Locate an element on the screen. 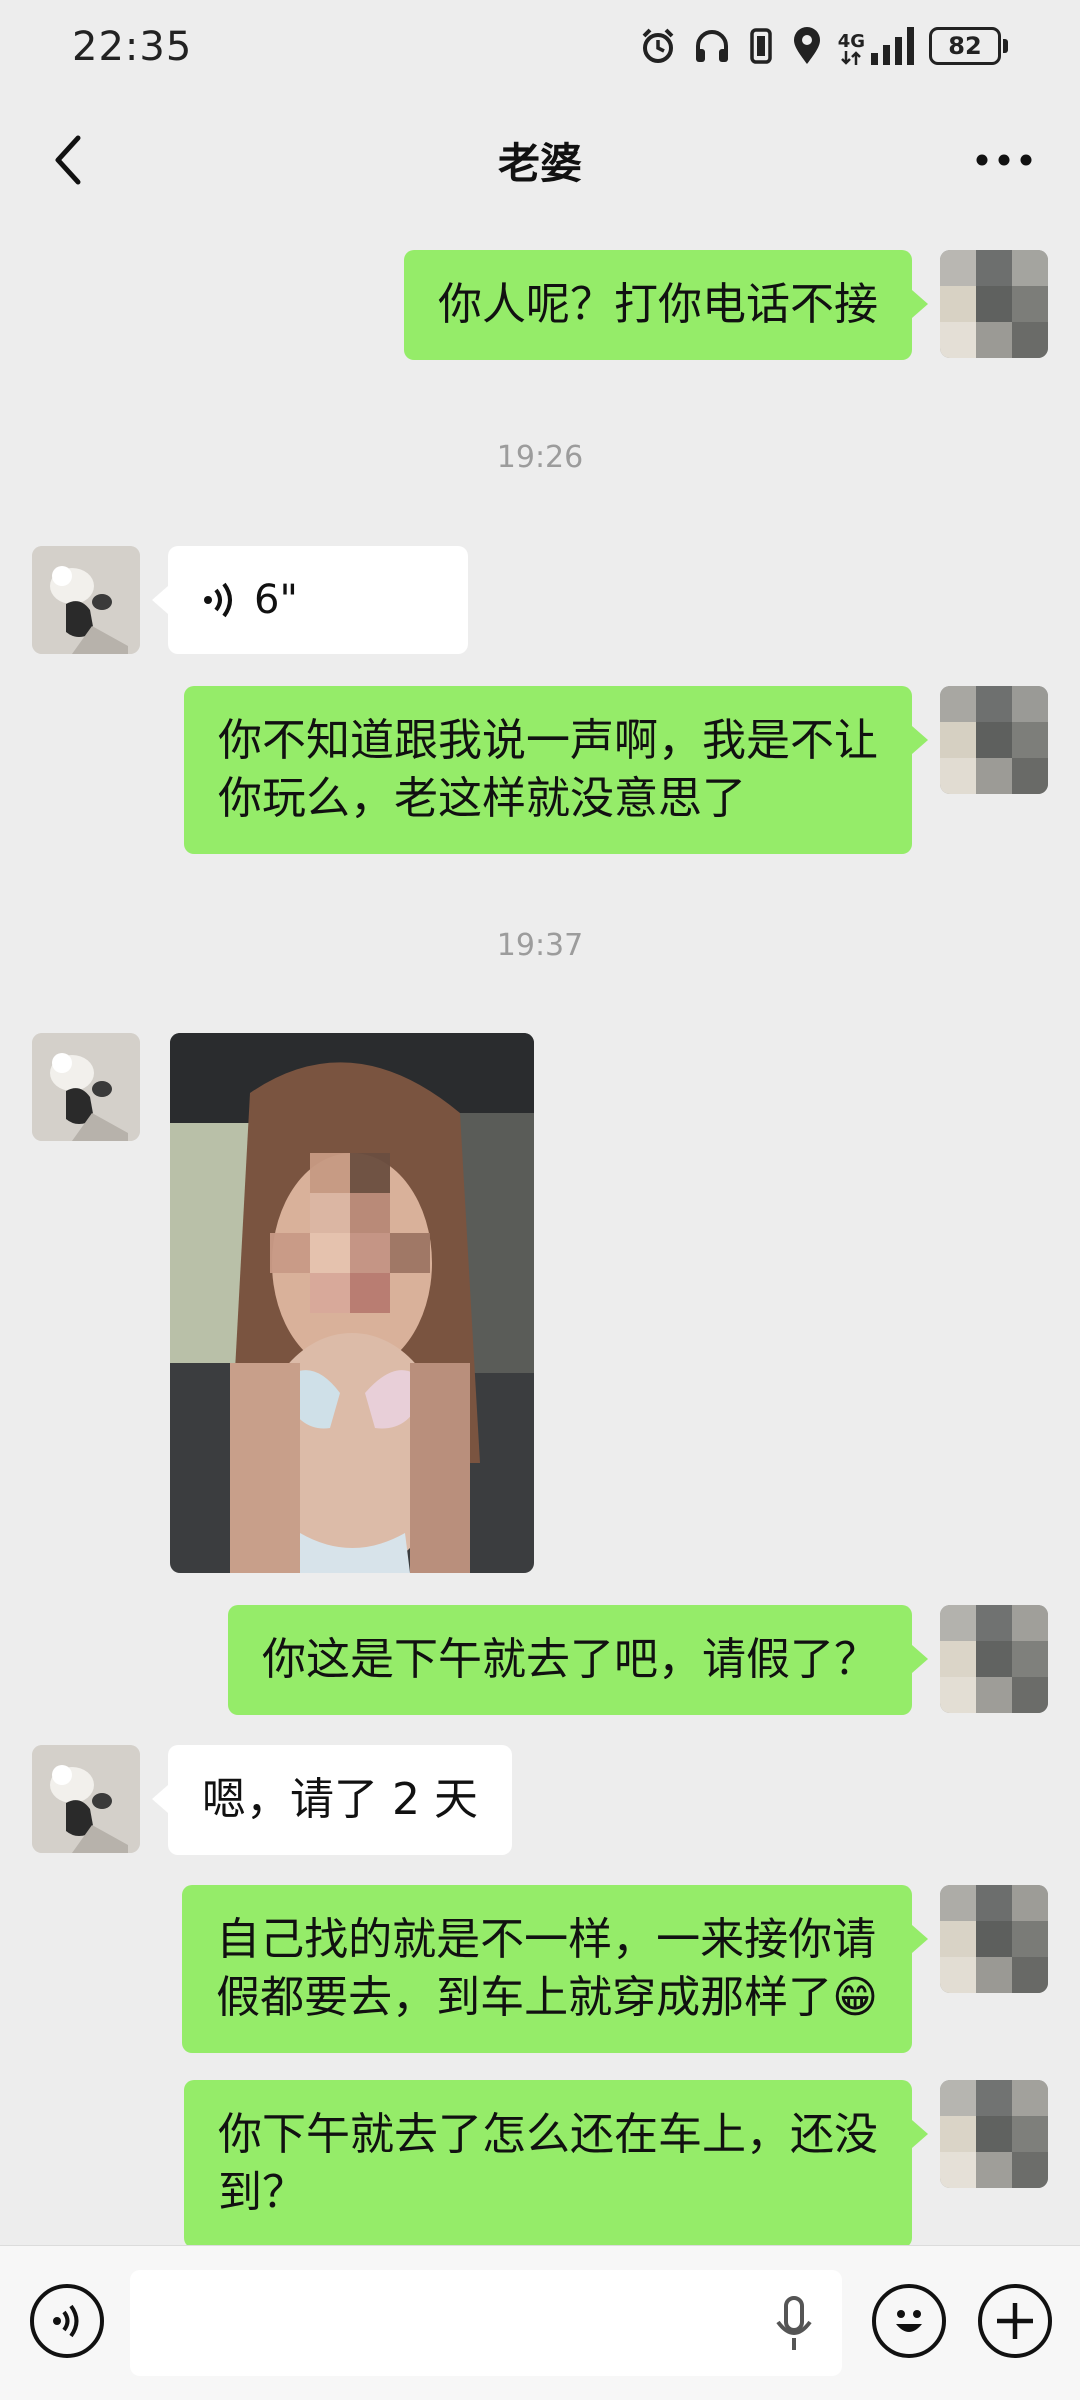  chat-header: 老婆 is located at coordinates (540, 160).